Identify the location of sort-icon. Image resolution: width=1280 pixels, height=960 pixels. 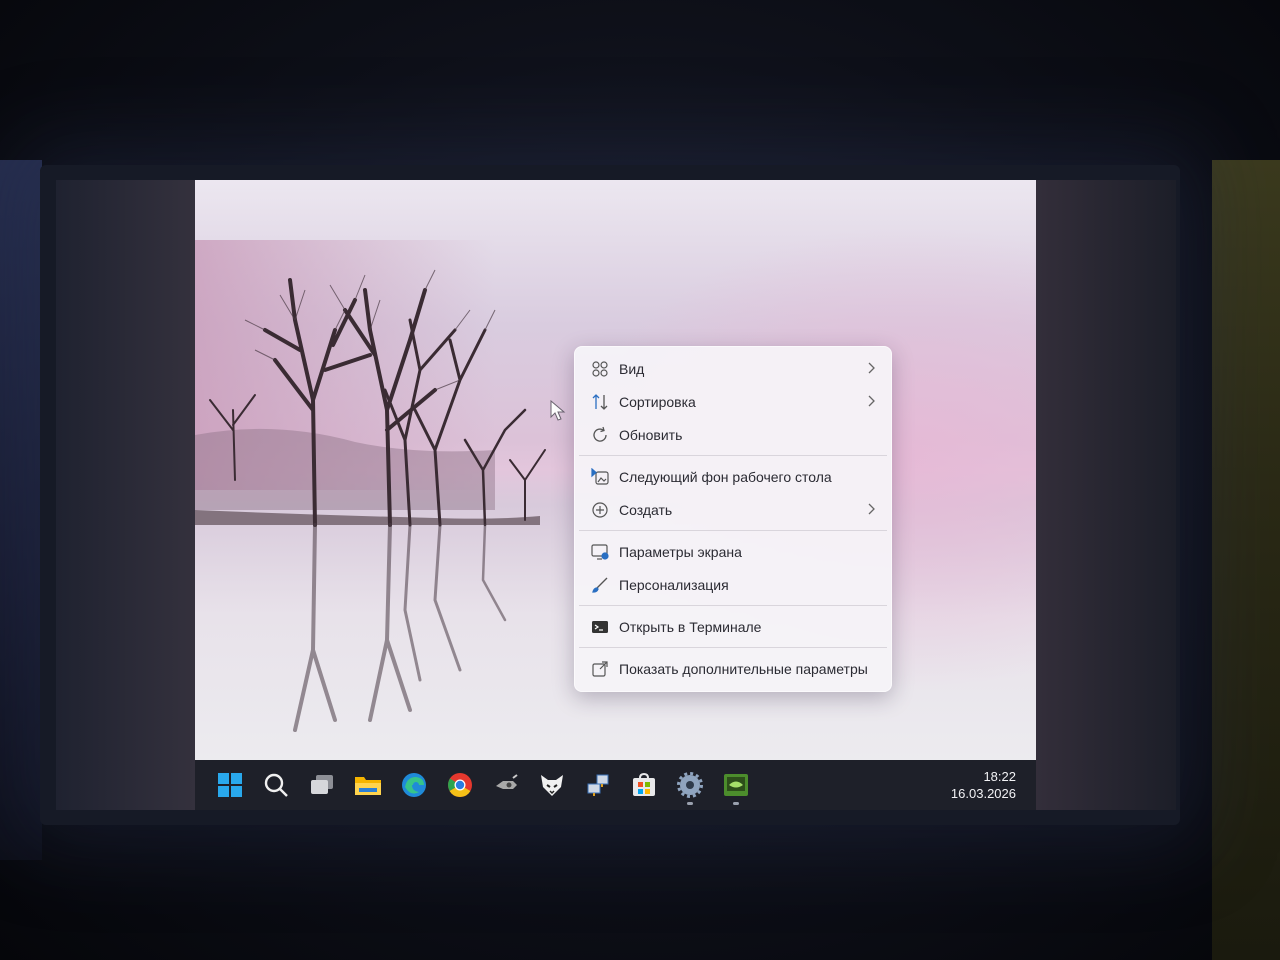
(600, 402).